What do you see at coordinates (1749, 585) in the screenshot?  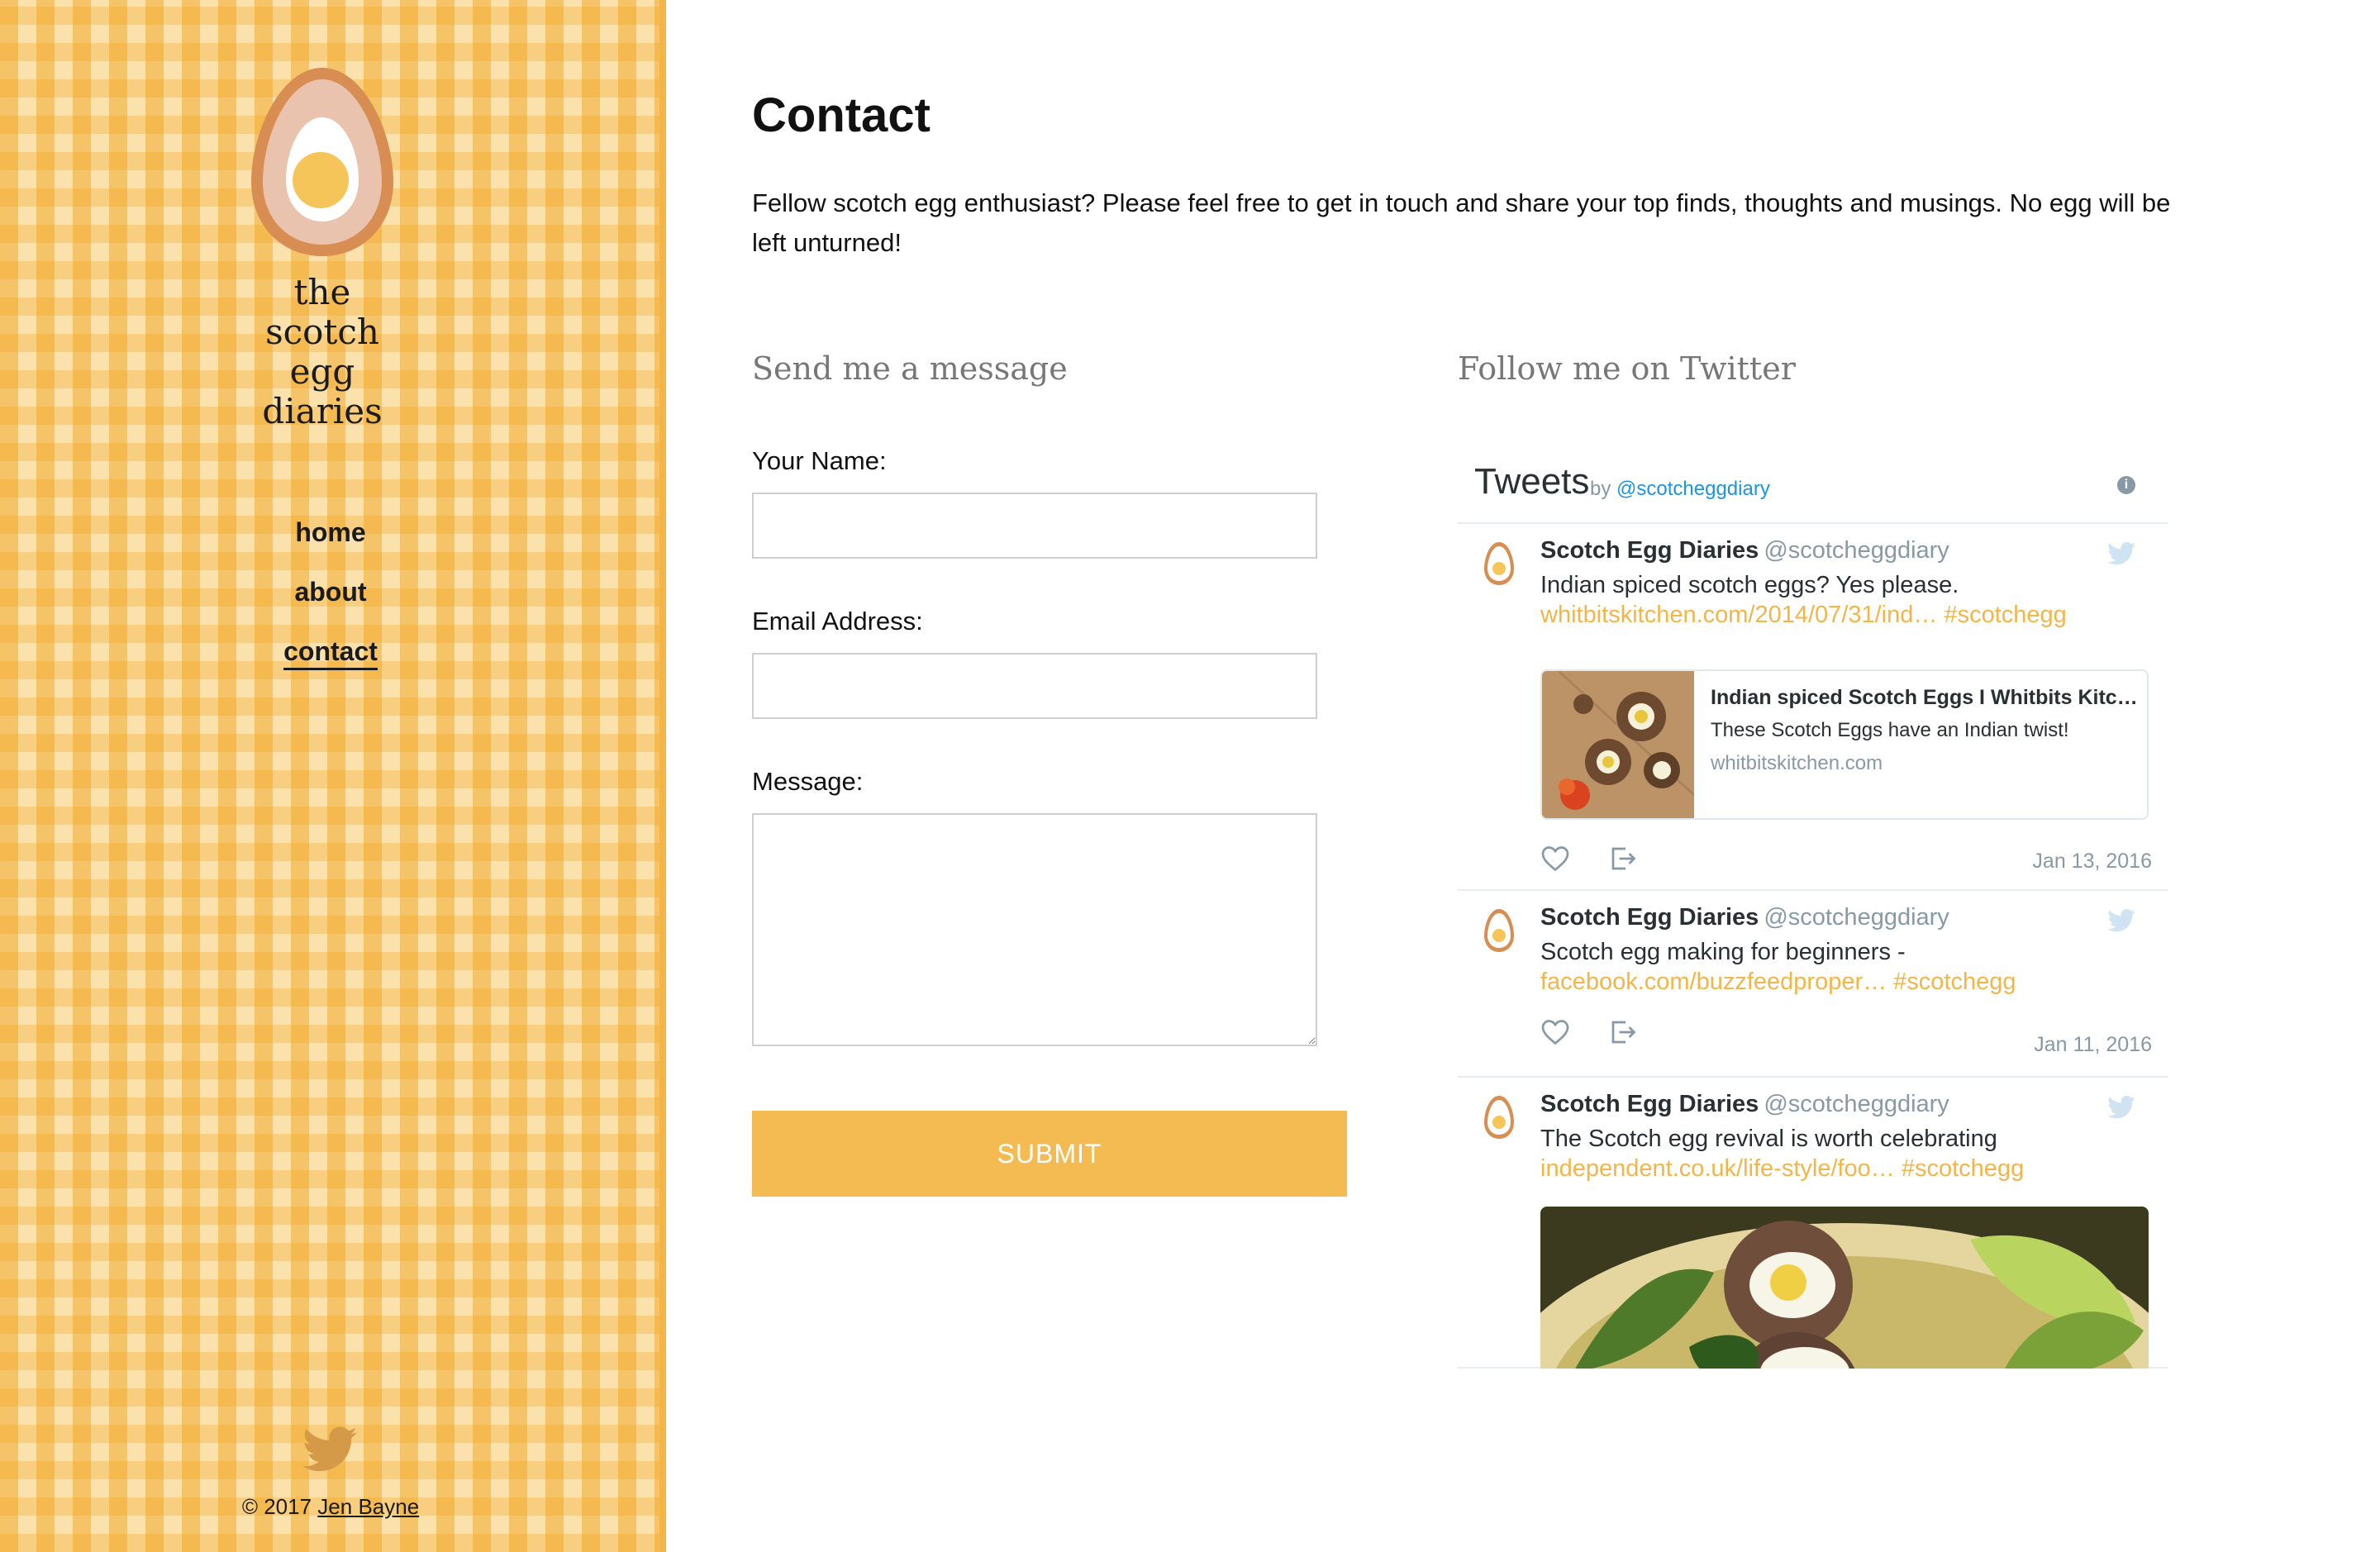 I see `tweet-text: Indian spiced scotch eggs? Yes please.` at bounding box center [1749, 585].